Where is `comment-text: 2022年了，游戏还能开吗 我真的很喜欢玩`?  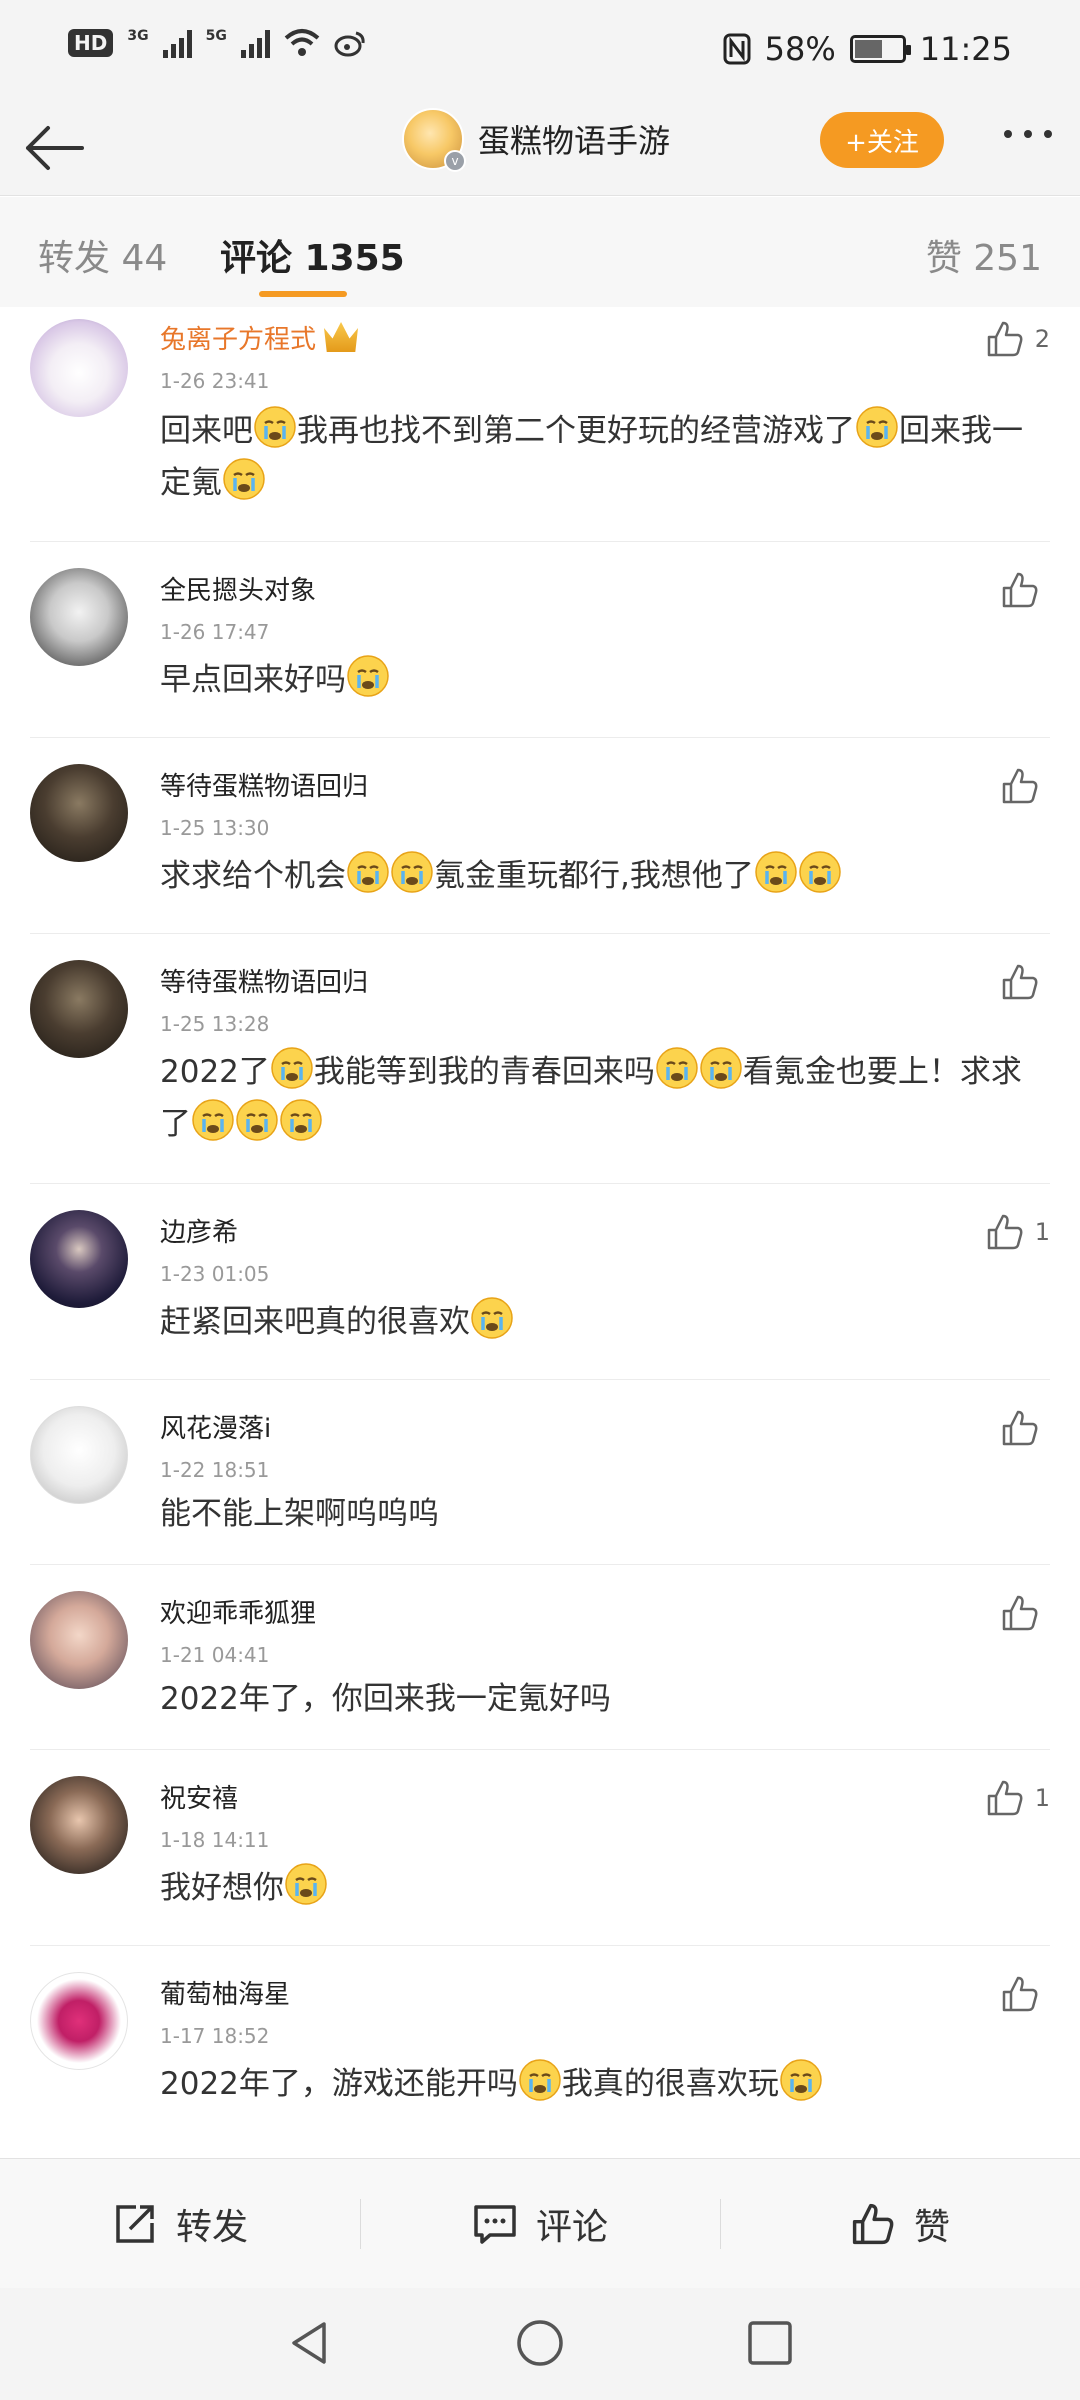
comment-text: 2022年了，游戏还能开吗 我真的很喜欢玩 is located at coordinates (605, 2084).